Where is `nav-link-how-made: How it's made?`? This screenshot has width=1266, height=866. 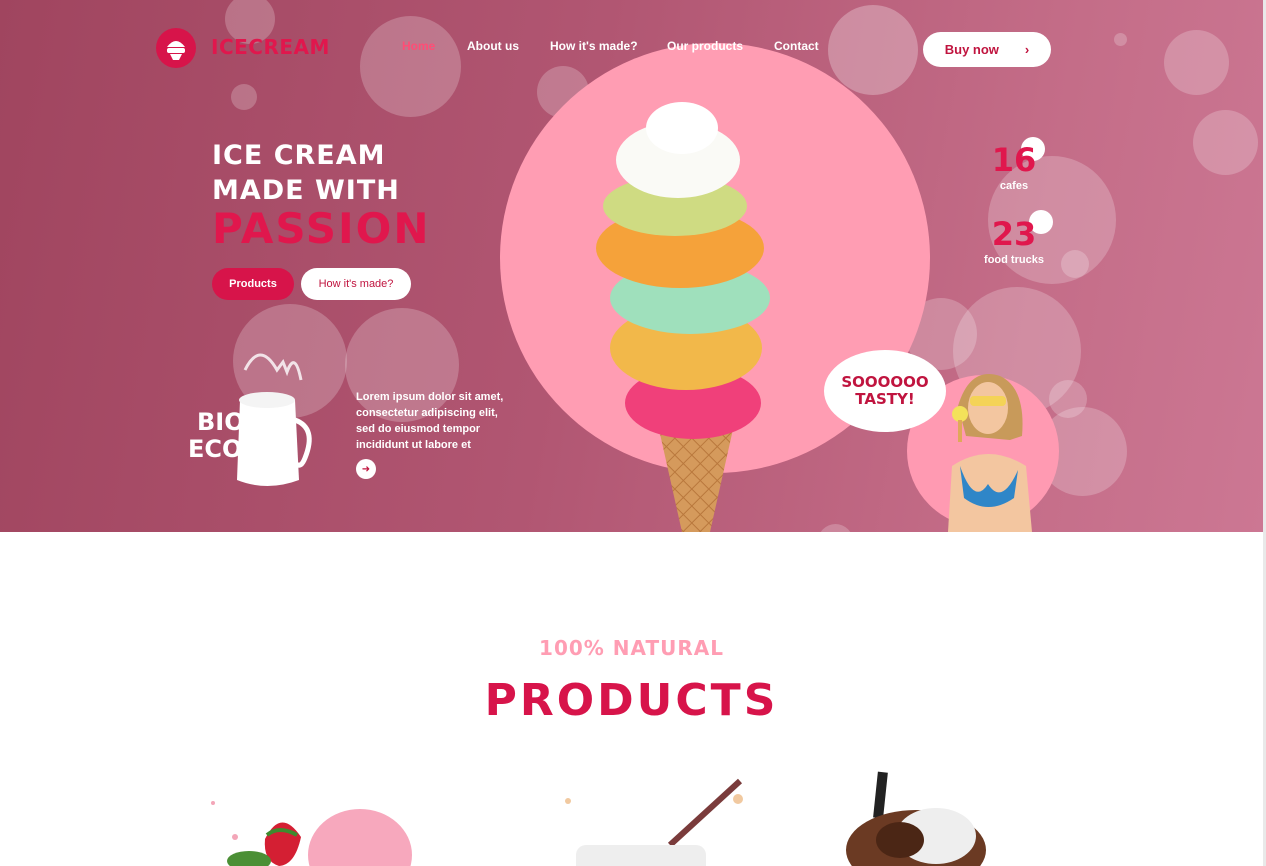 nav-link-how-made: How it's made? is located at coordinates (594, 46).